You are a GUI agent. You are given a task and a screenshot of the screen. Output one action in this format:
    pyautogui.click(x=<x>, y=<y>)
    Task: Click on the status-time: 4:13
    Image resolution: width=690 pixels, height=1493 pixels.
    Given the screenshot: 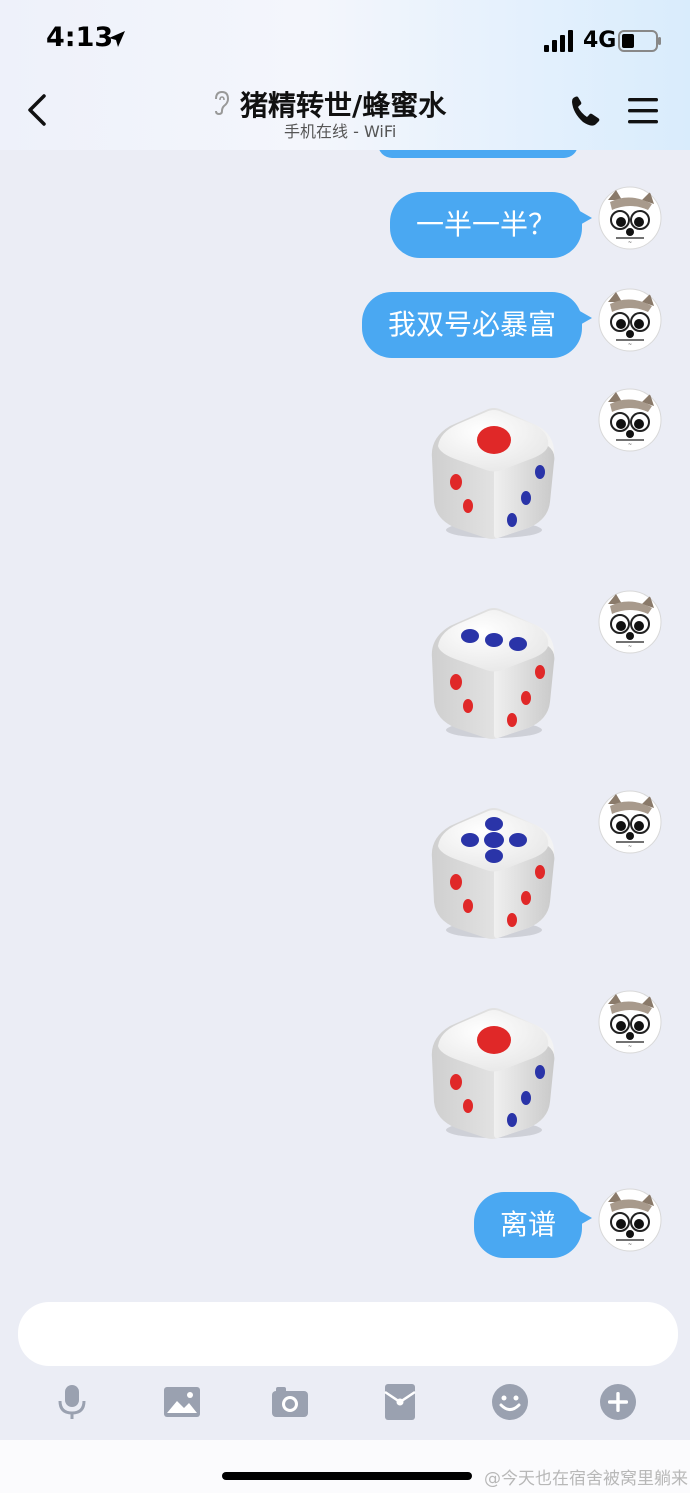 What is the action you would take?
    pyautogui.click(x=80, y=37)
    